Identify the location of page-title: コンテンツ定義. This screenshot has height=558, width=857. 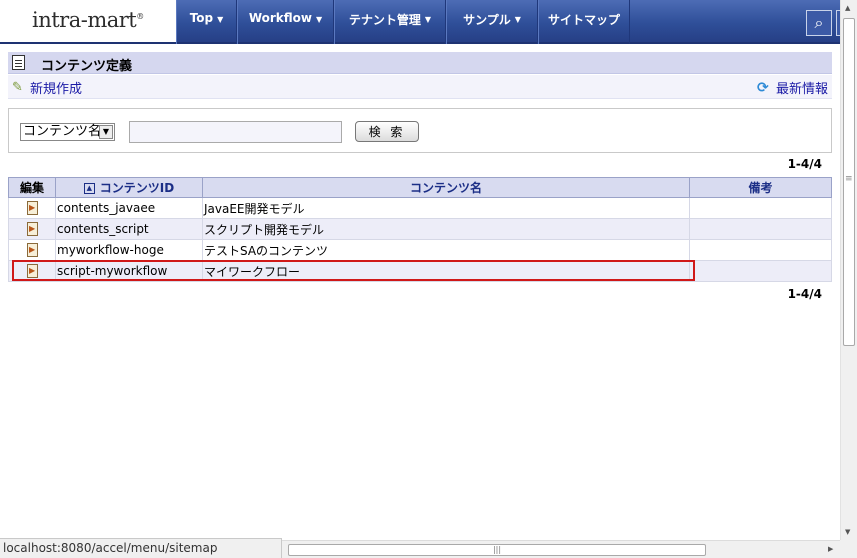
(87, 66).